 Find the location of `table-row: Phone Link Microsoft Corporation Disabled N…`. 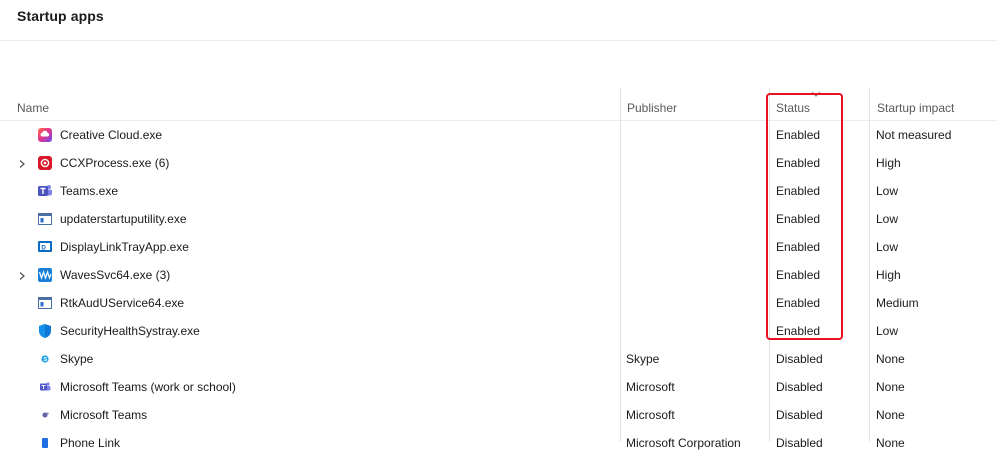

table-row: Phone Link Microsoft Corporation Disabled N… is located at coordinates (498, 443).